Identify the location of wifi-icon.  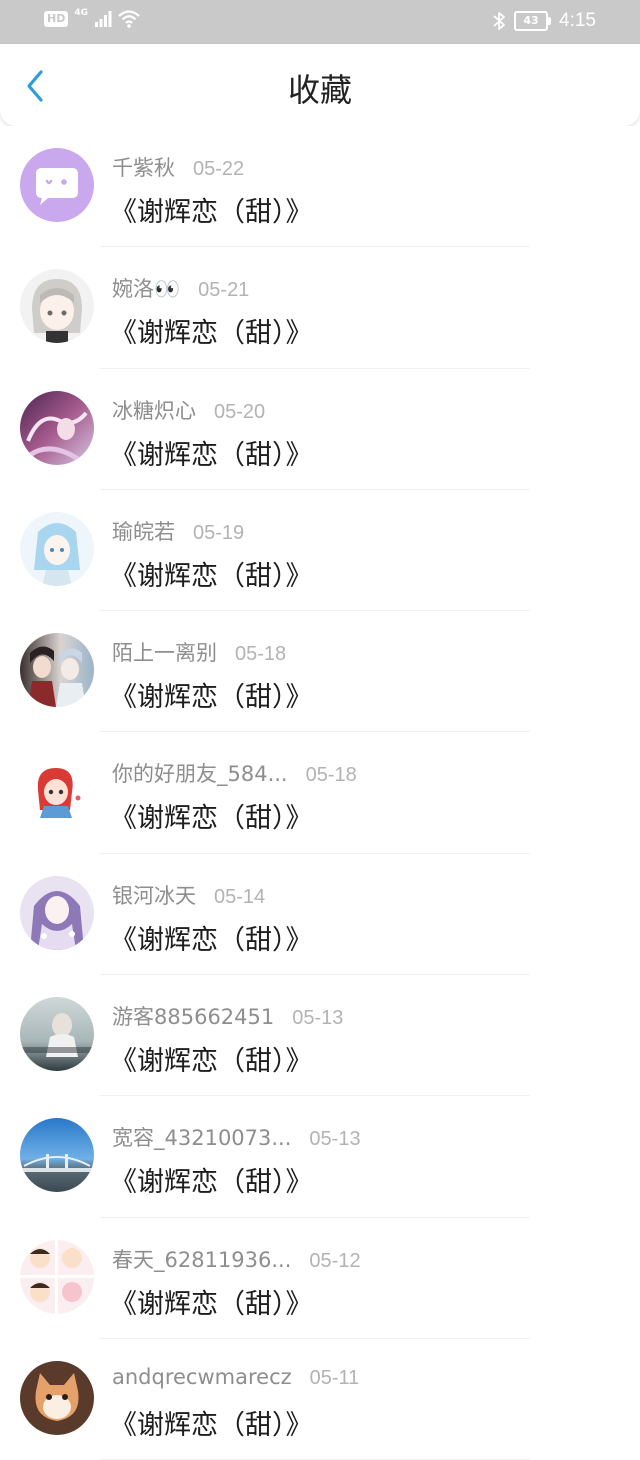
(129, 19).